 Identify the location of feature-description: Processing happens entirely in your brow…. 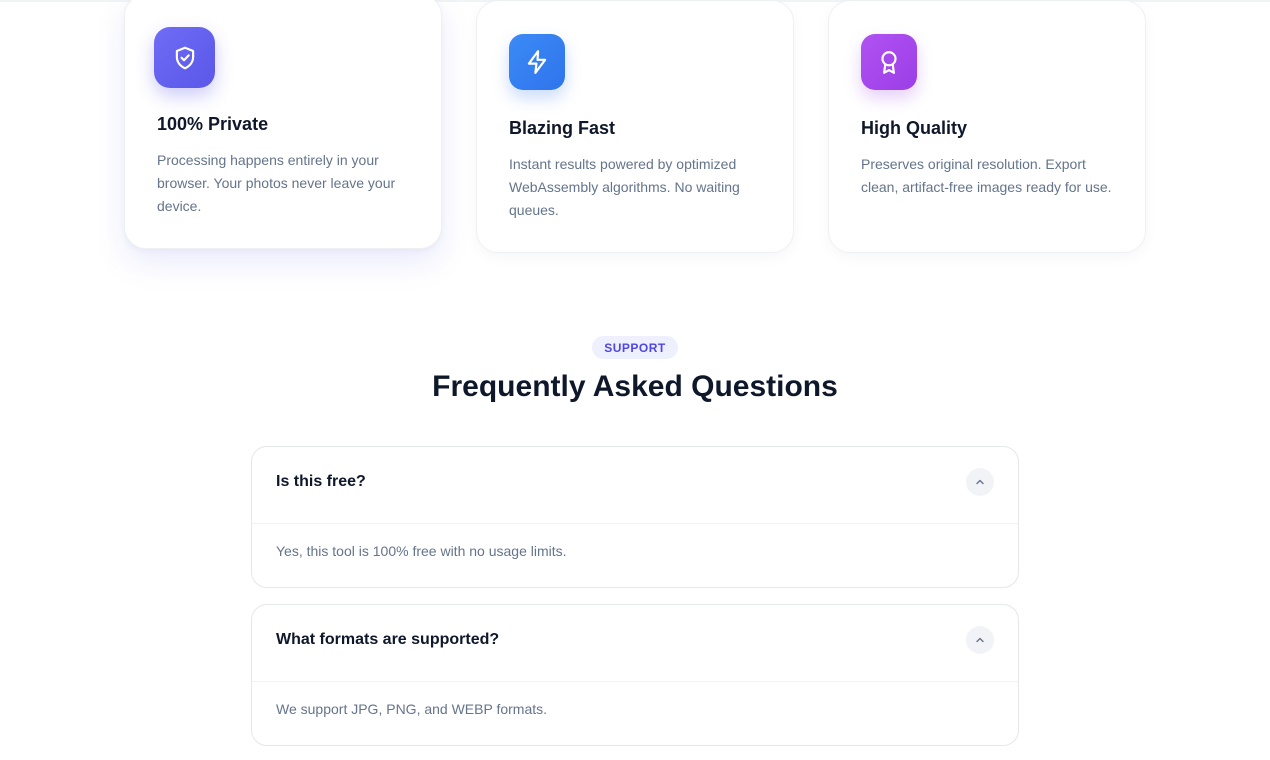
(276, 183).